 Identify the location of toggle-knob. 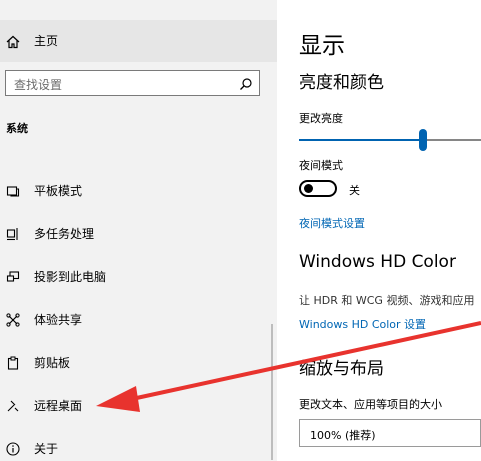
(308, 188).